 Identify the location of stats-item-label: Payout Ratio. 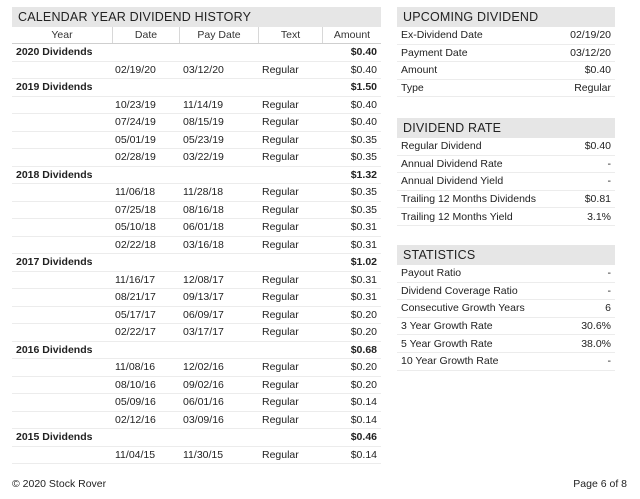
(431, 273).